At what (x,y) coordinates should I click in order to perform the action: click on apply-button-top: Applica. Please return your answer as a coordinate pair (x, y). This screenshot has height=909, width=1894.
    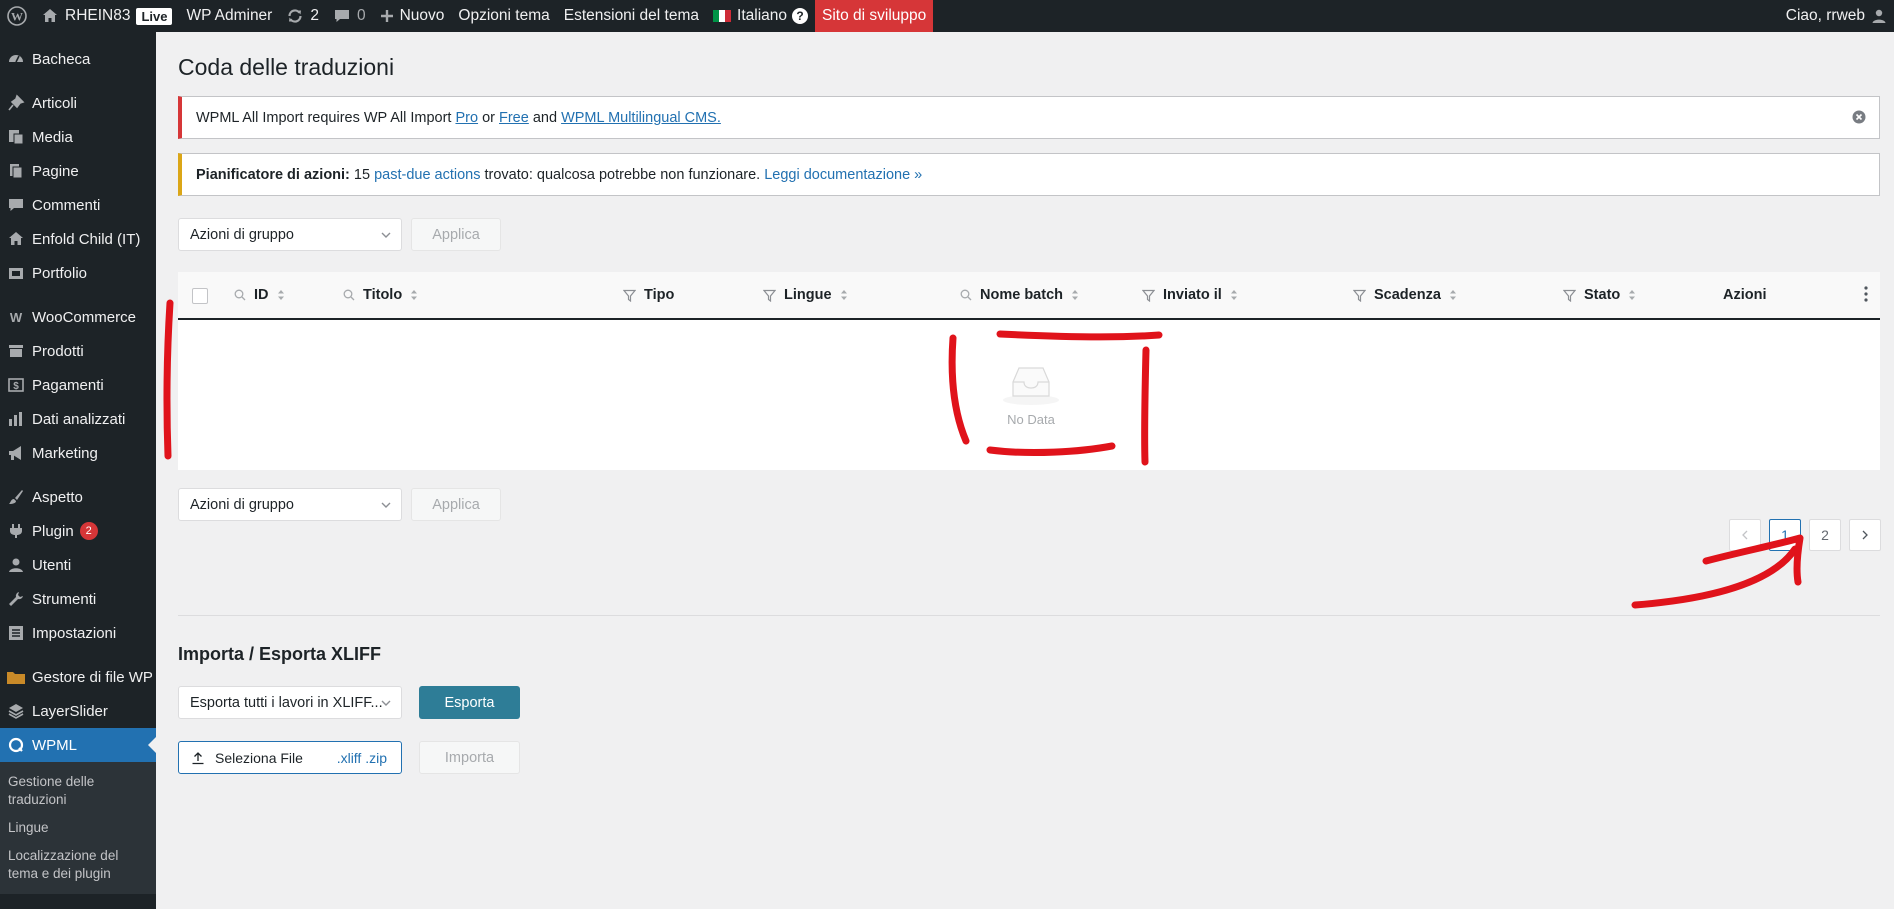
    Looking at the image, I should click on (456, 234).